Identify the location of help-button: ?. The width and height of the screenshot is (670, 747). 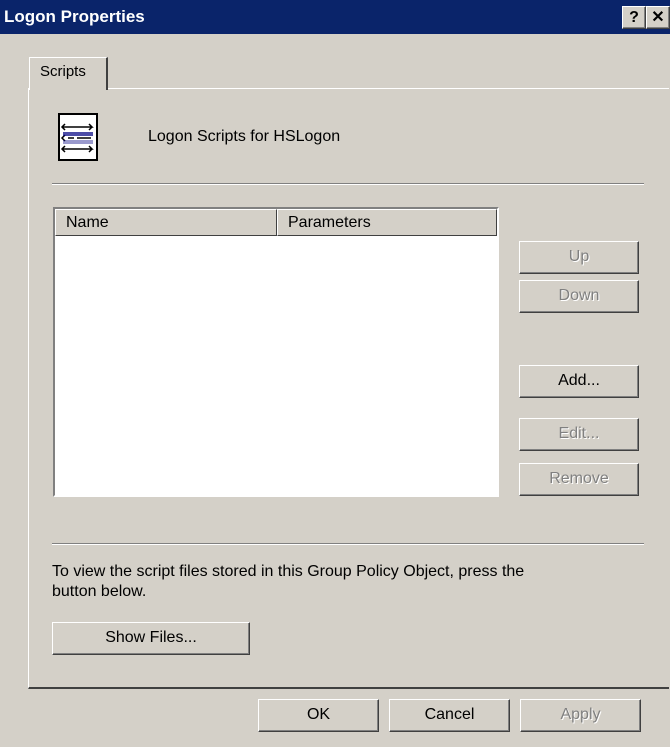
(634, 17).